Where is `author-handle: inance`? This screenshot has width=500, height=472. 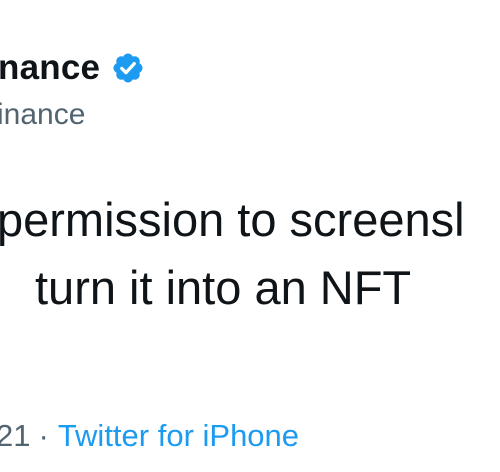 author-handle: inance is located at coordinates (42, 115).